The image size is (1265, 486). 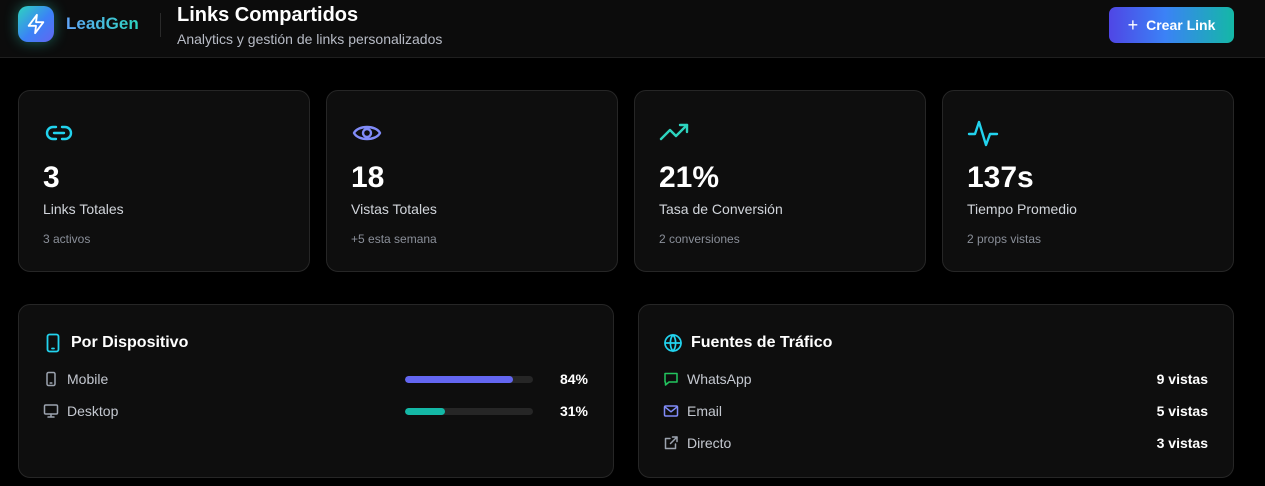 What do you see at coordinates (130, 342) in the screenshot?
I see `devices-title-text: Por Dispositivo` at bounding box center [130, 342].